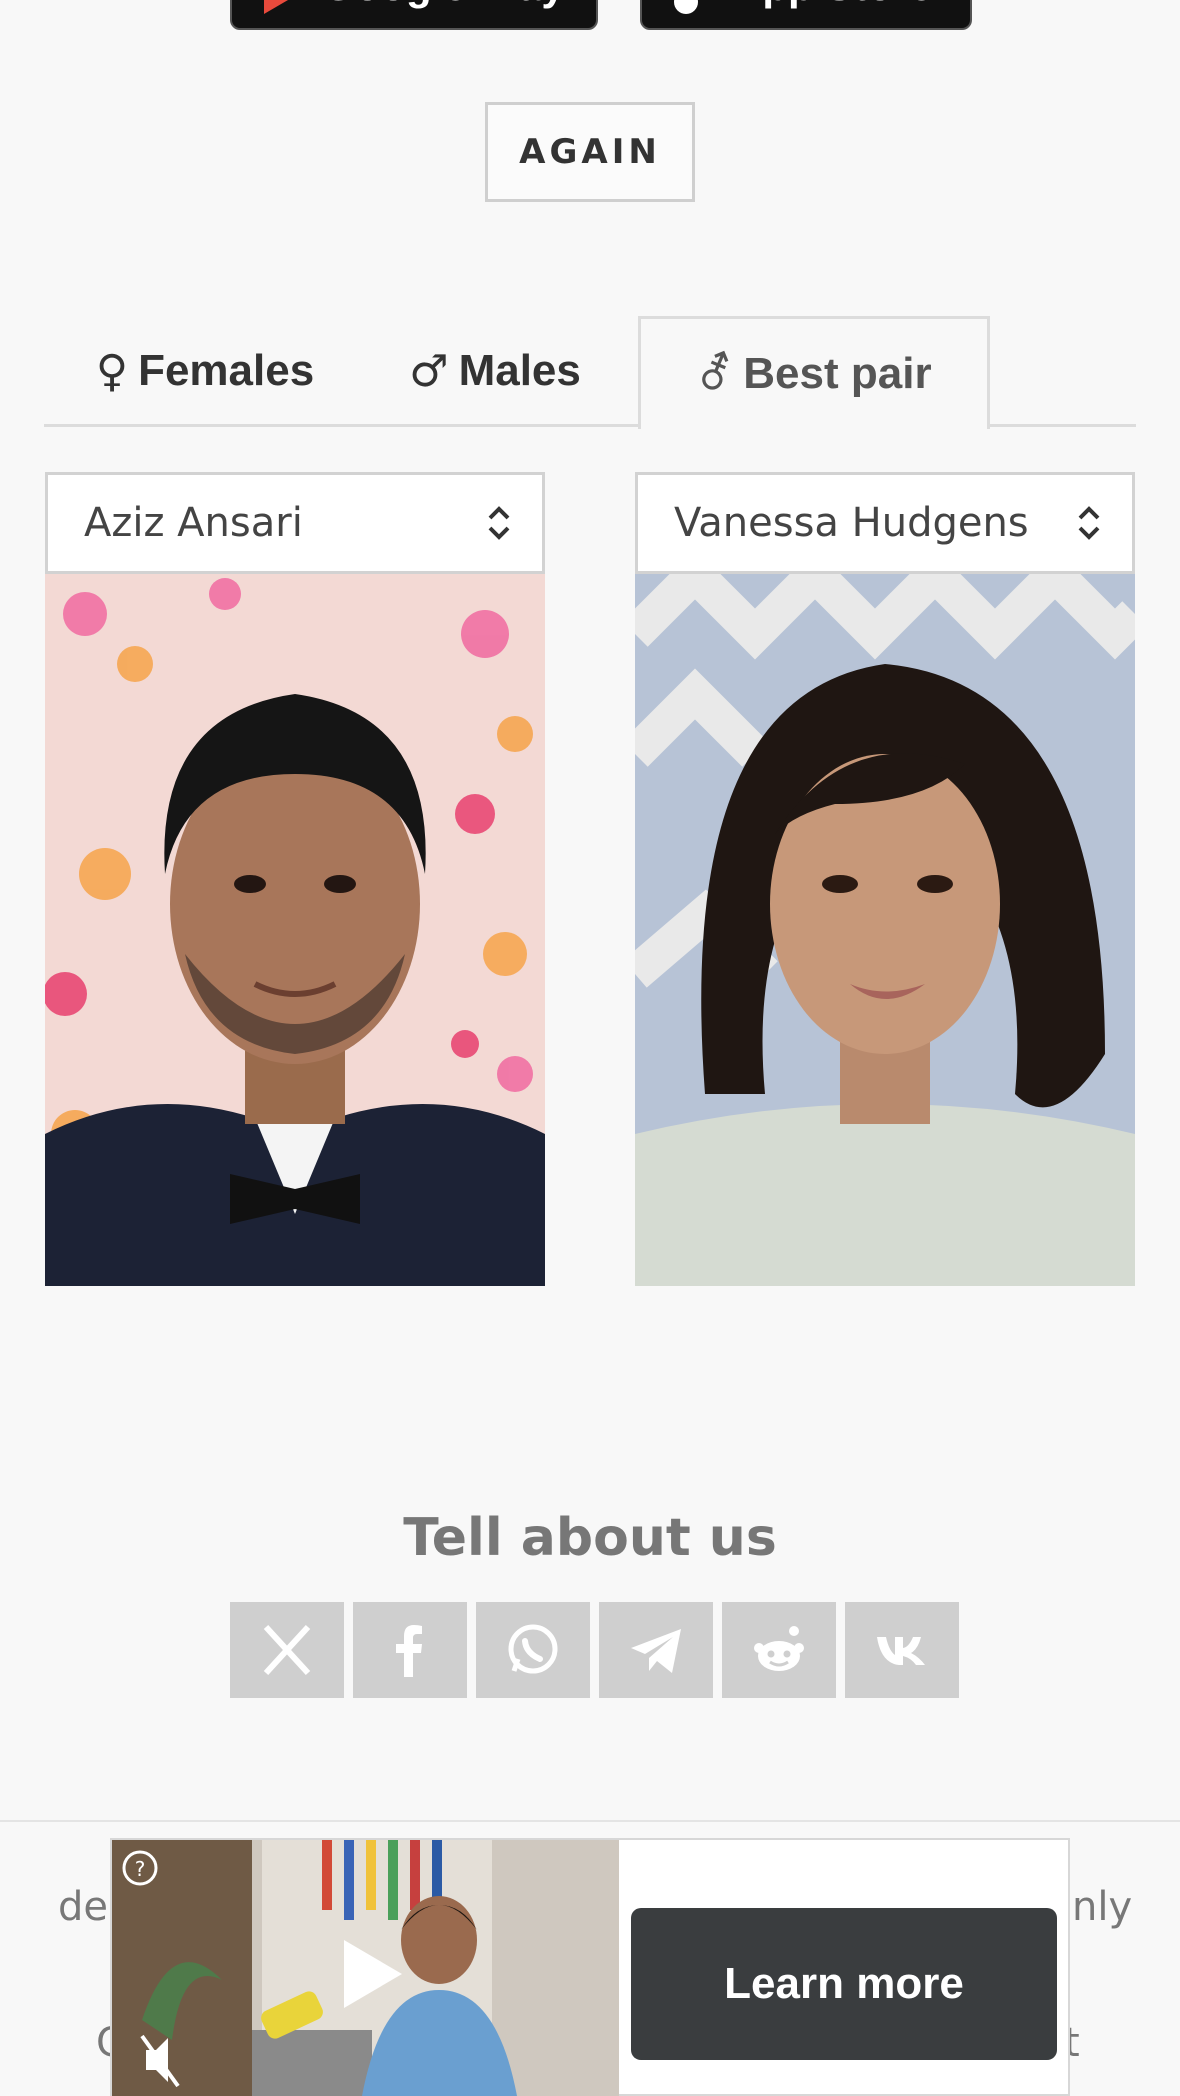  I want to click on pair-symbol-icon: ⚦, so click(715, 374).